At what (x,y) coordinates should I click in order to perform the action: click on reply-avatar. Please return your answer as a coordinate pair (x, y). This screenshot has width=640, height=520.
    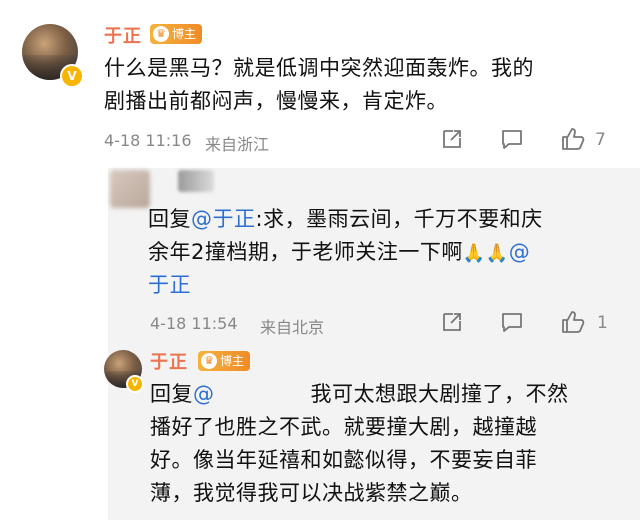
    Looking at the image, I should click on (130, 189).